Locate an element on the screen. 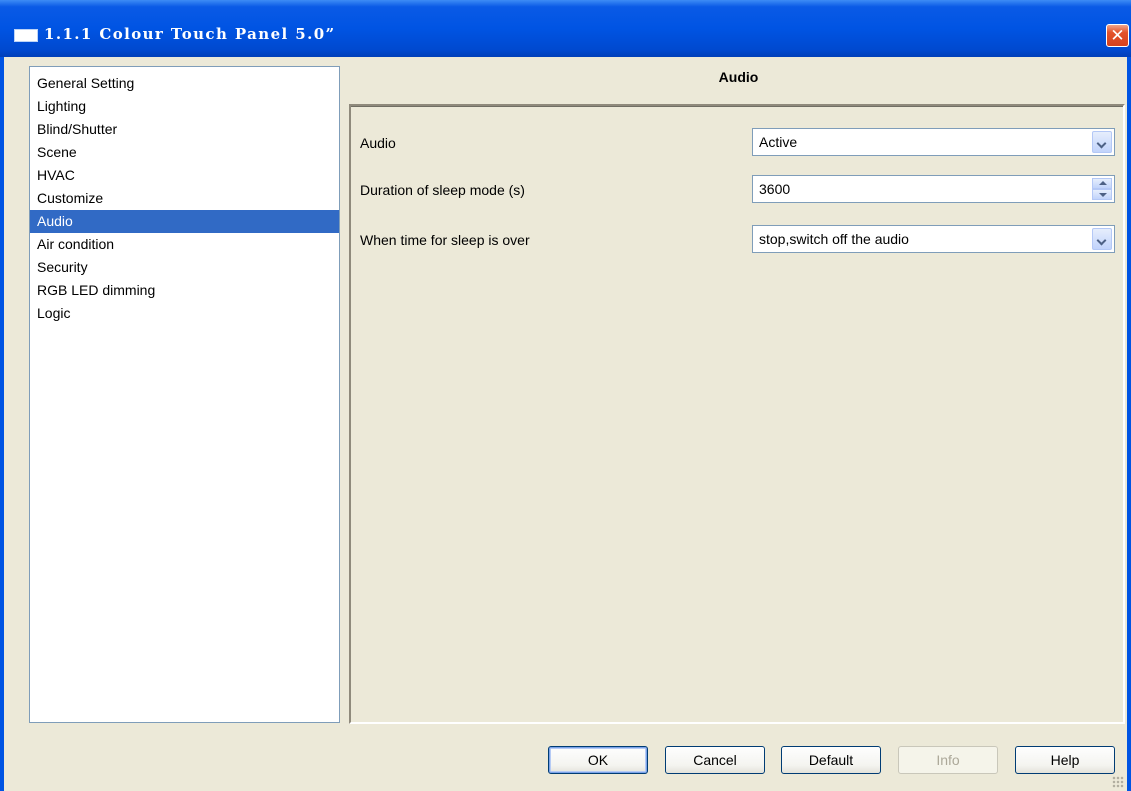 The width and height of the screenshot is (1131, 791). window-title: 1.1.1 Colour Touch Panel 5.0” is located at coordinates (190, 34).